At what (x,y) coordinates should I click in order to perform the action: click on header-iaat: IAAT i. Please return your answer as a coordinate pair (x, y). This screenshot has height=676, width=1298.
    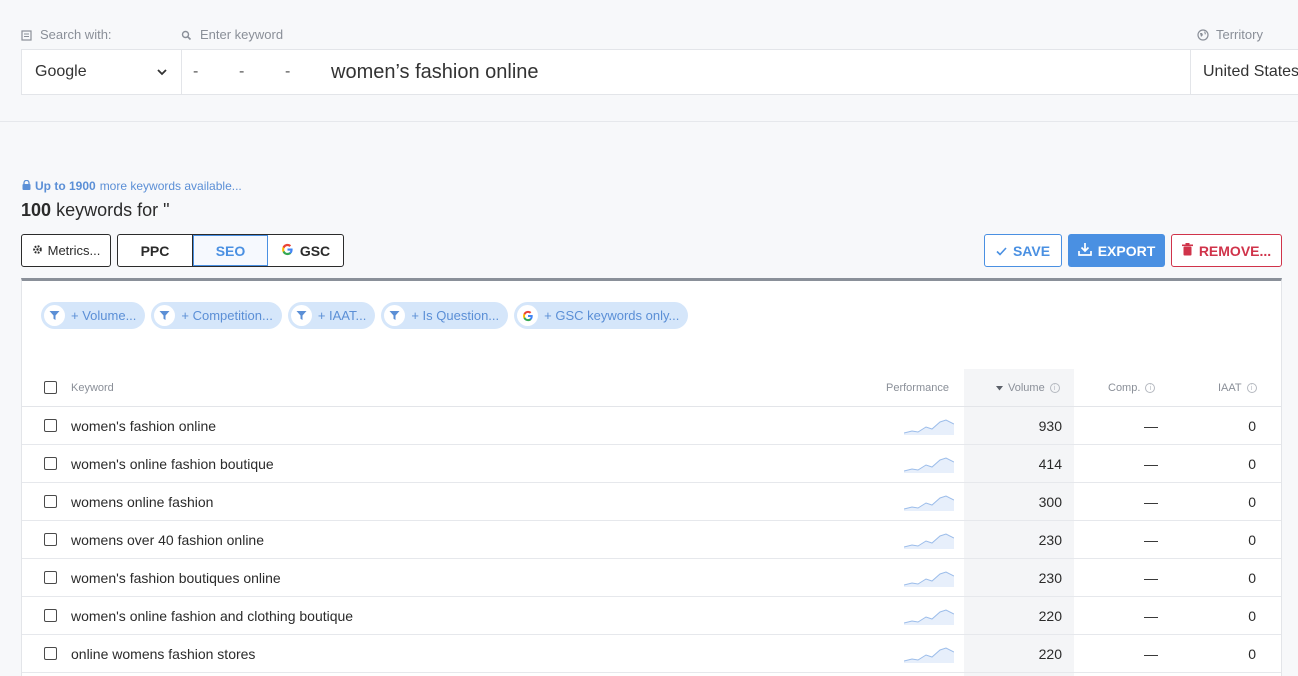
    Looking at the image, I should click on (1237, 388).